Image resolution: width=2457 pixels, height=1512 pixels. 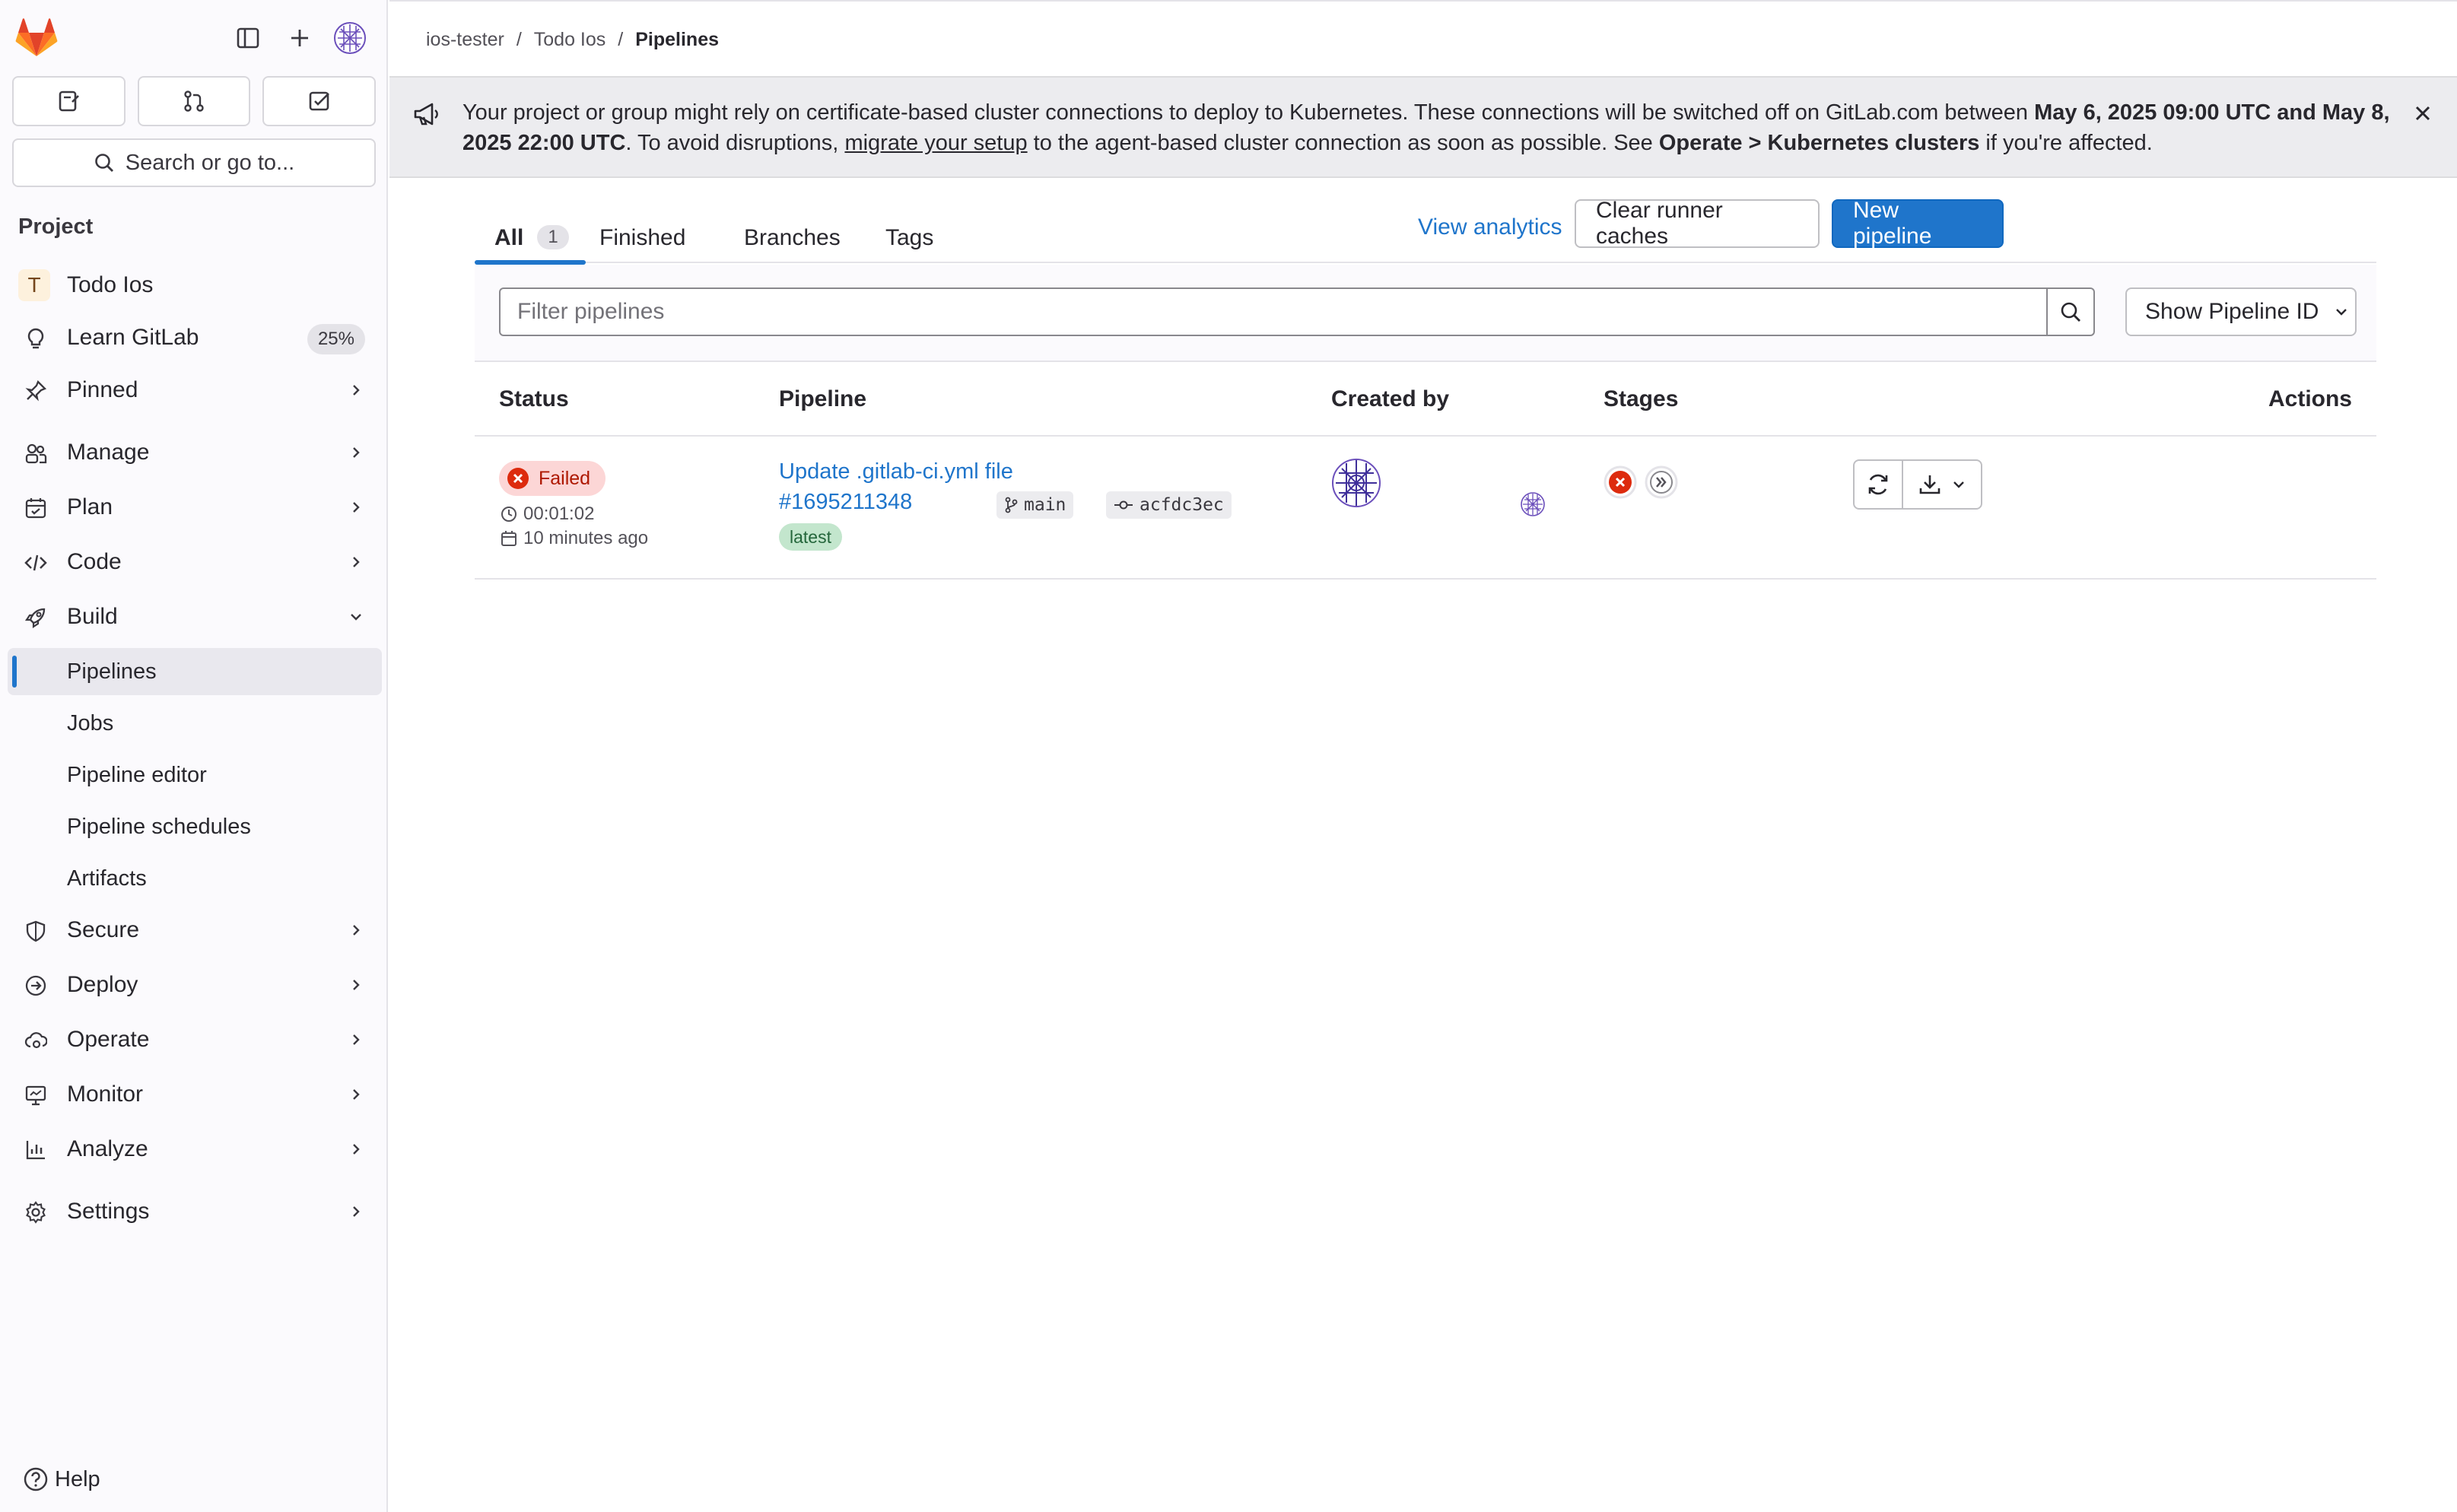 I want to click on show-pipeline-id-dropdown: Show Pipeline ID, so click(x=2241, y=311).